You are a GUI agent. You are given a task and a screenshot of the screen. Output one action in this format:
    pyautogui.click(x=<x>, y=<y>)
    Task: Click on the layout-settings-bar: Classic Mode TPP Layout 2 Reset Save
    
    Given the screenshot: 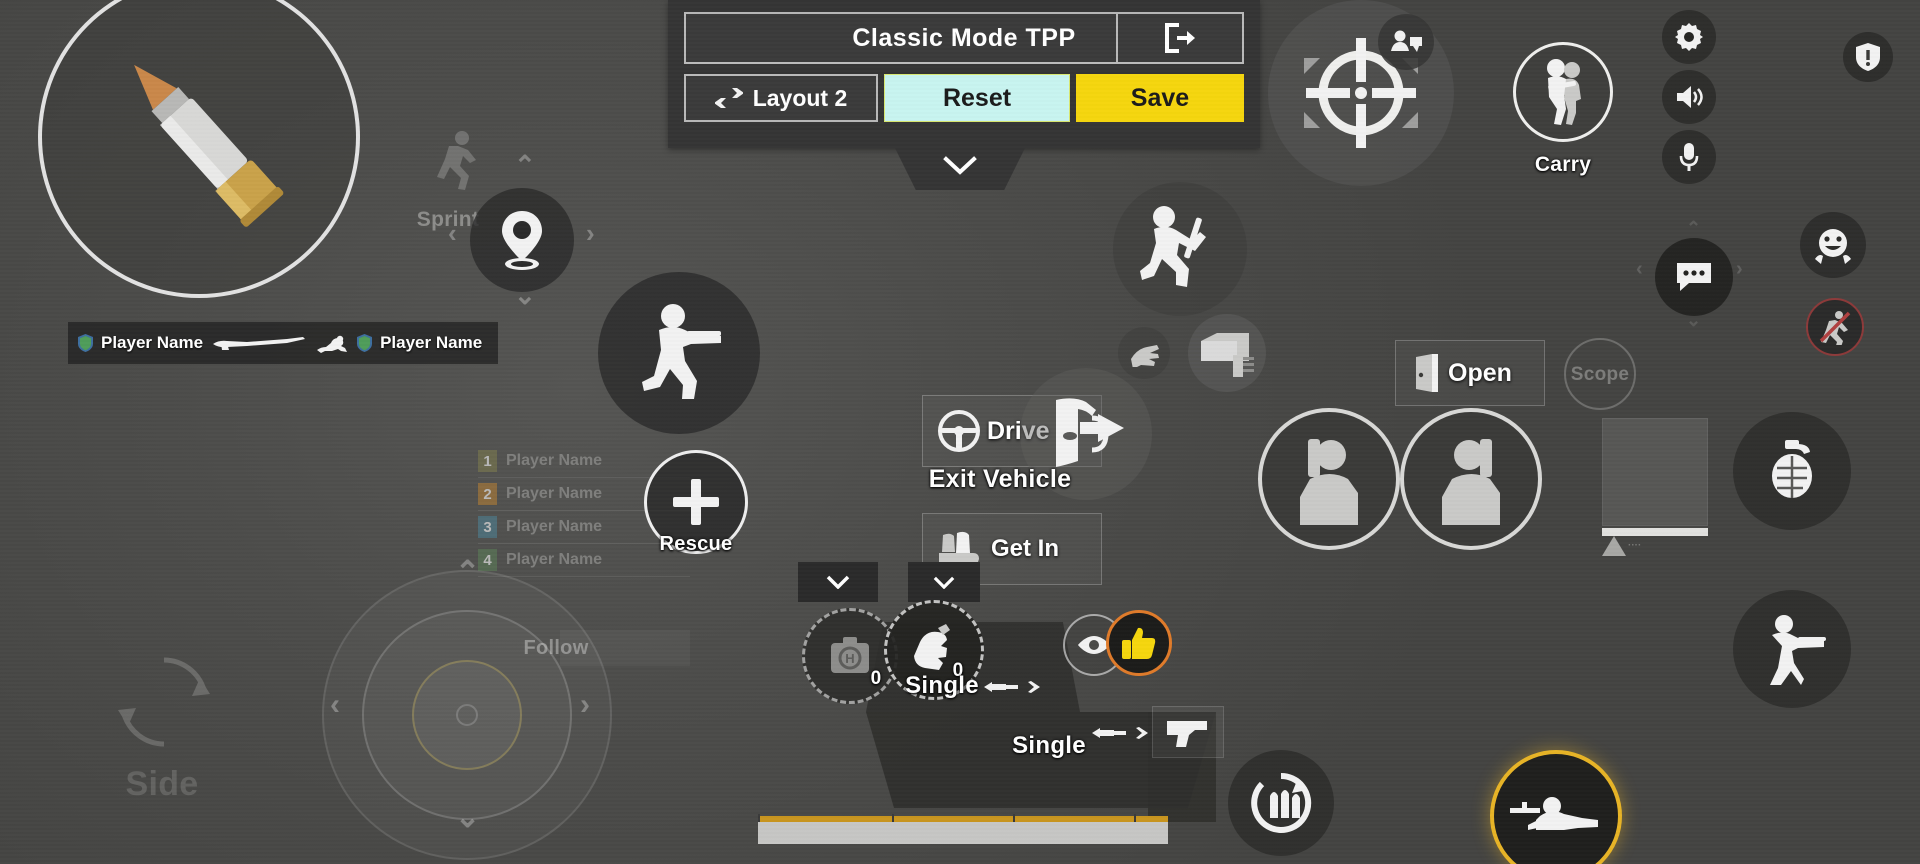 What is the action you would take?
    pyautogui.click(x=964, y=74)
    